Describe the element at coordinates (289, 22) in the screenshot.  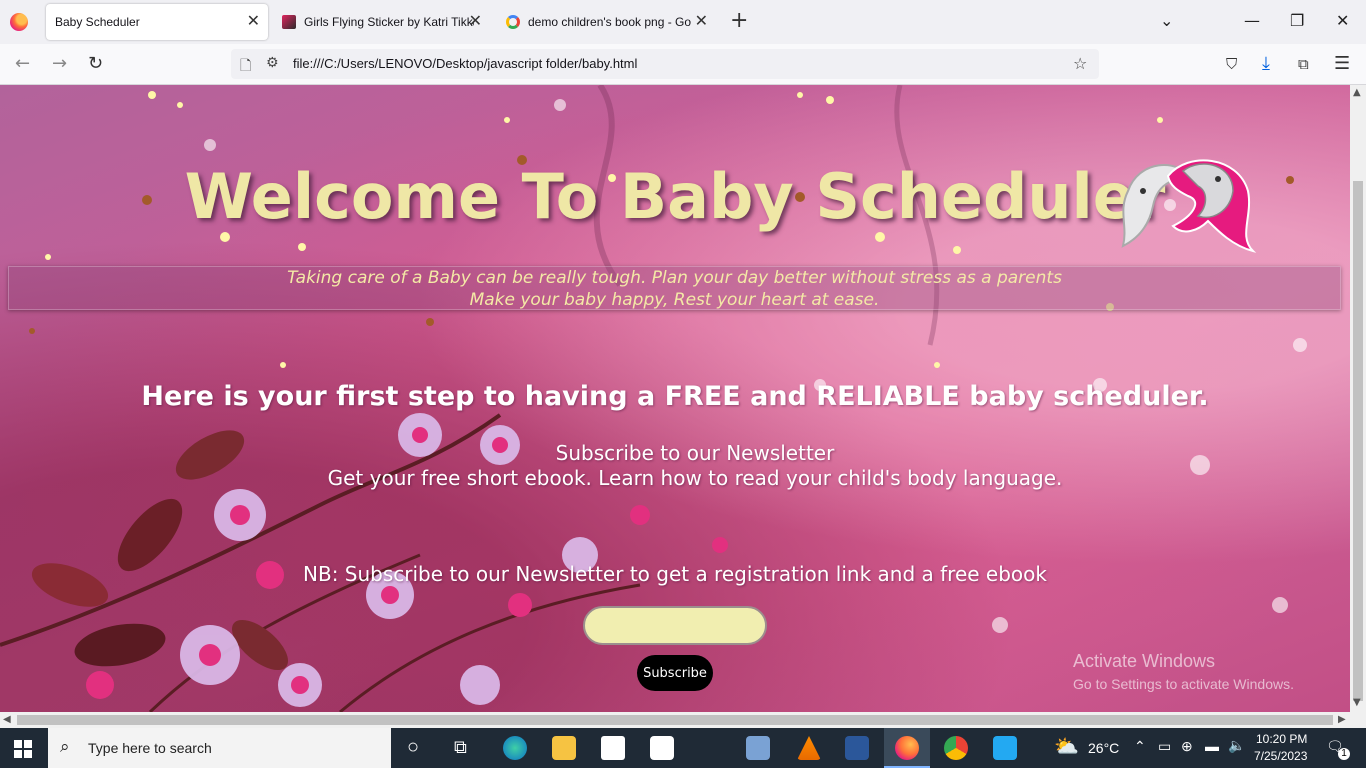
I see `favicon-icon` at that location.